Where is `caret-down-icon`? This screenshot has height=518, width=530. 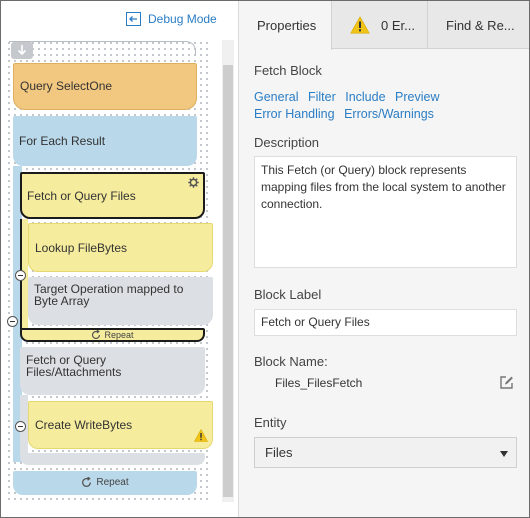
caret-down-icon is located at coordinates (504, 454).